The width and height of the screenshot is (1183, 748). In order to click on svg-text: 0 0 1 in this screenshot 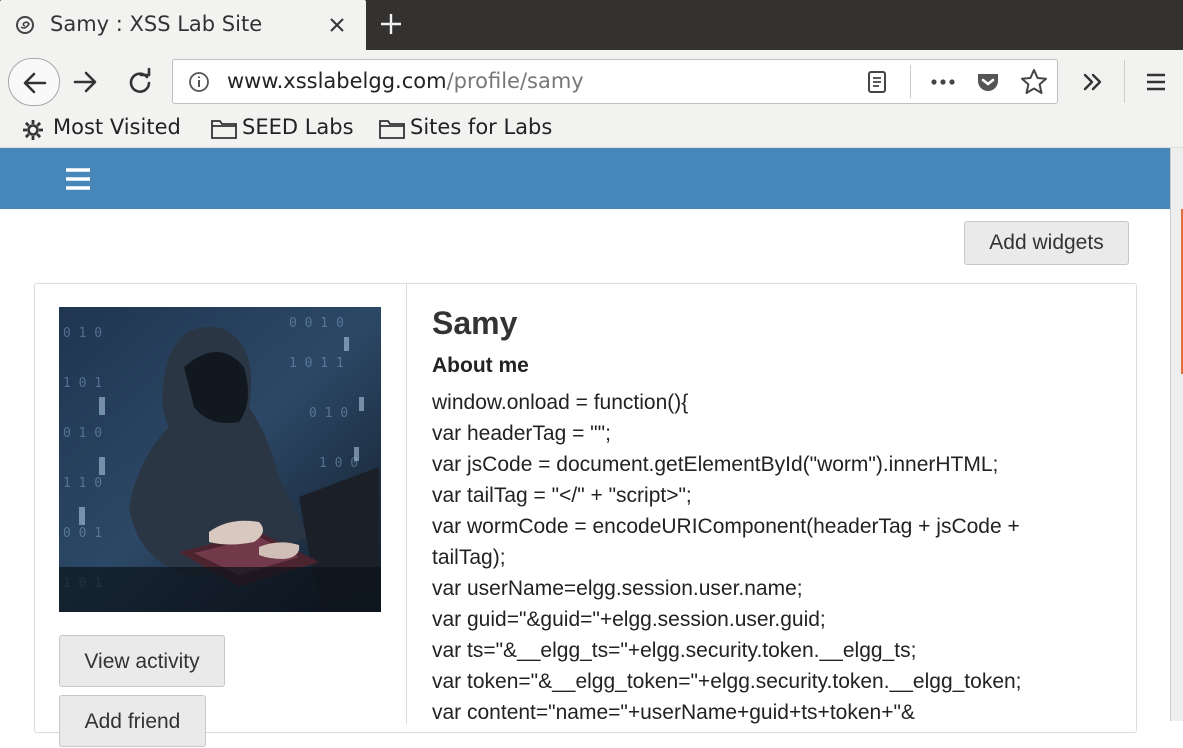, I will do `click(82, 533)`.